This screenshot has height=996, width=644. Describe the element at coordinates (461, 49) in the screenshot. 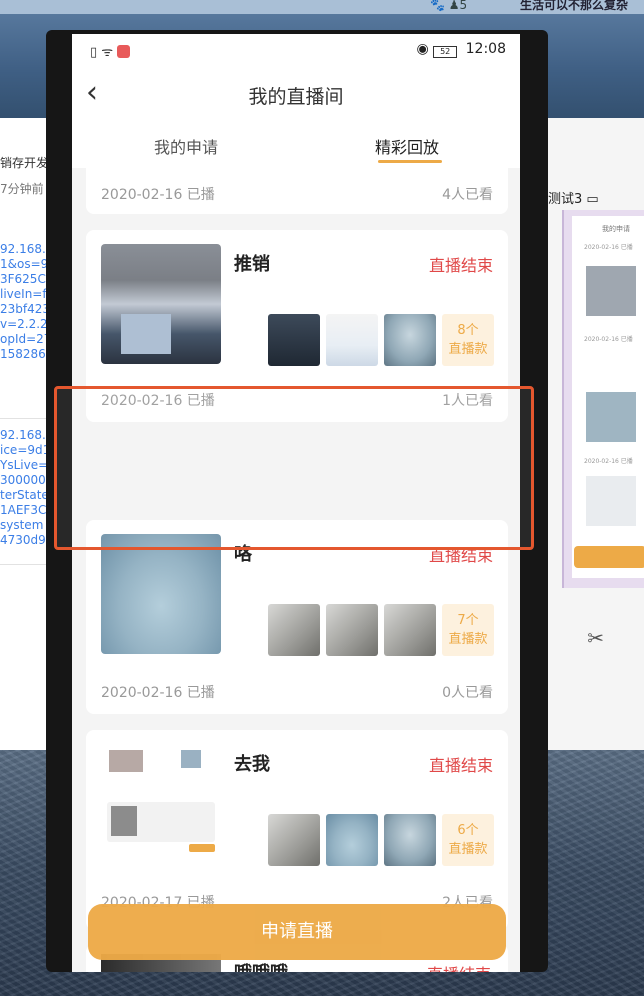

I see `status-right: ◉ 52 12:08` at that location.